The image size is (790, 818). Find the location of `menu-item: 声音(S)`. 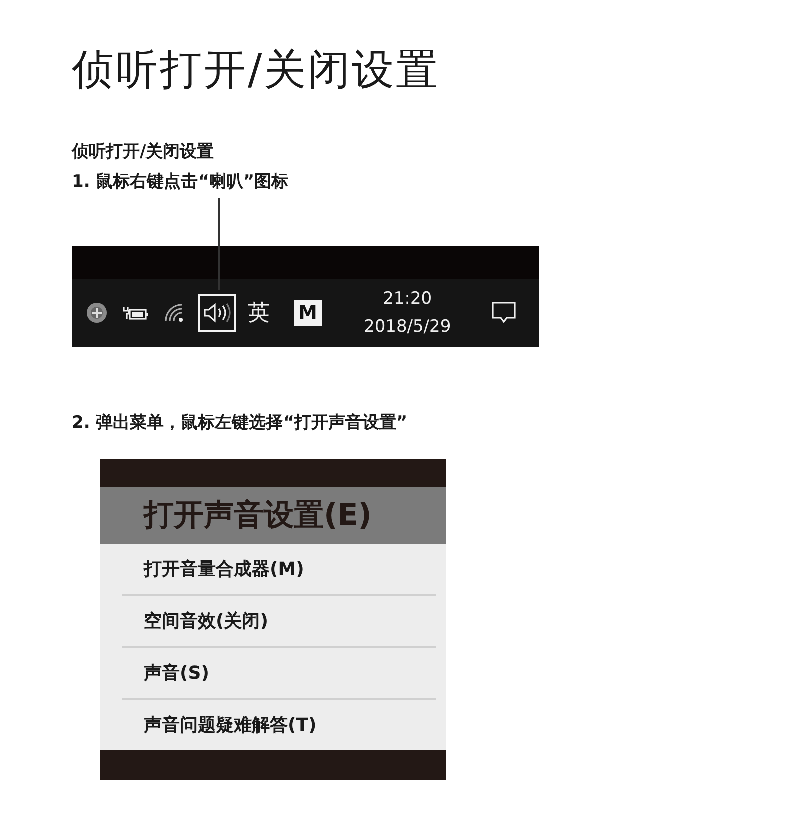

menu-item: 声音(S) is located at coordinates (273, 673).